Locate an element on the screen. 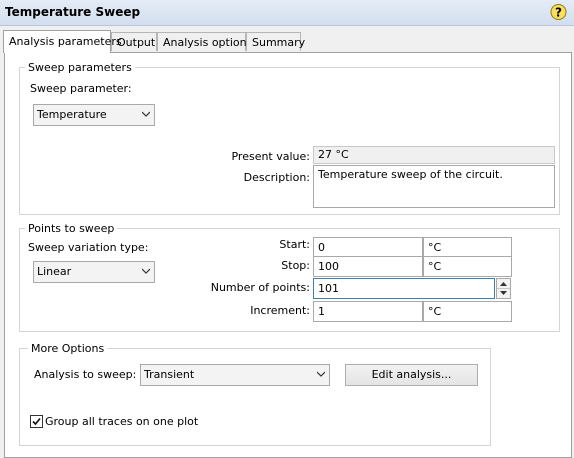  sweep-variation-value: Linear is located at coordinates (54, 271).